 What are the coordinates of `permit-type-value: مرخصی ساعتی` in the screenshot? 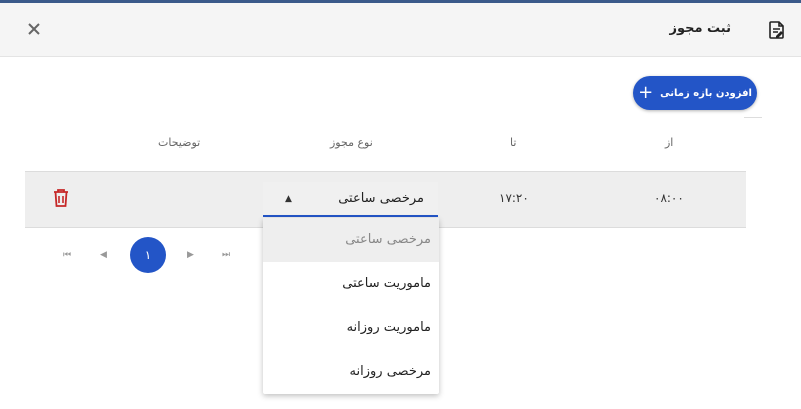 It's located at (381, 198).